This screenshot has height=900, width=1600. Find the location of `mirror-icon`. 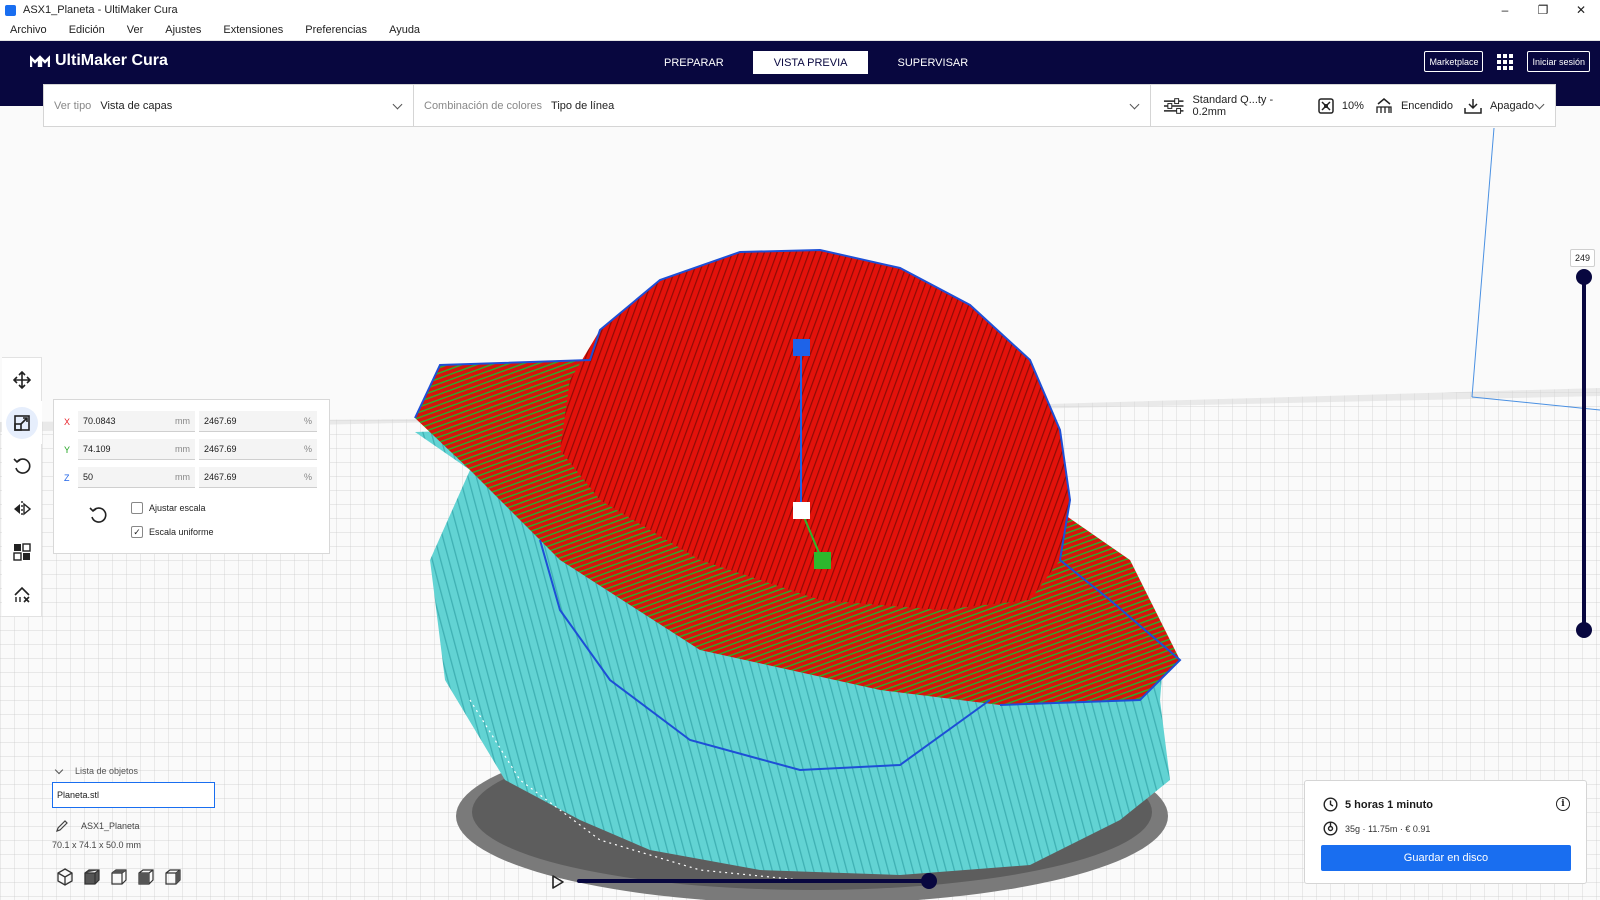

mirror-icon is located at coordinates (22, 508).